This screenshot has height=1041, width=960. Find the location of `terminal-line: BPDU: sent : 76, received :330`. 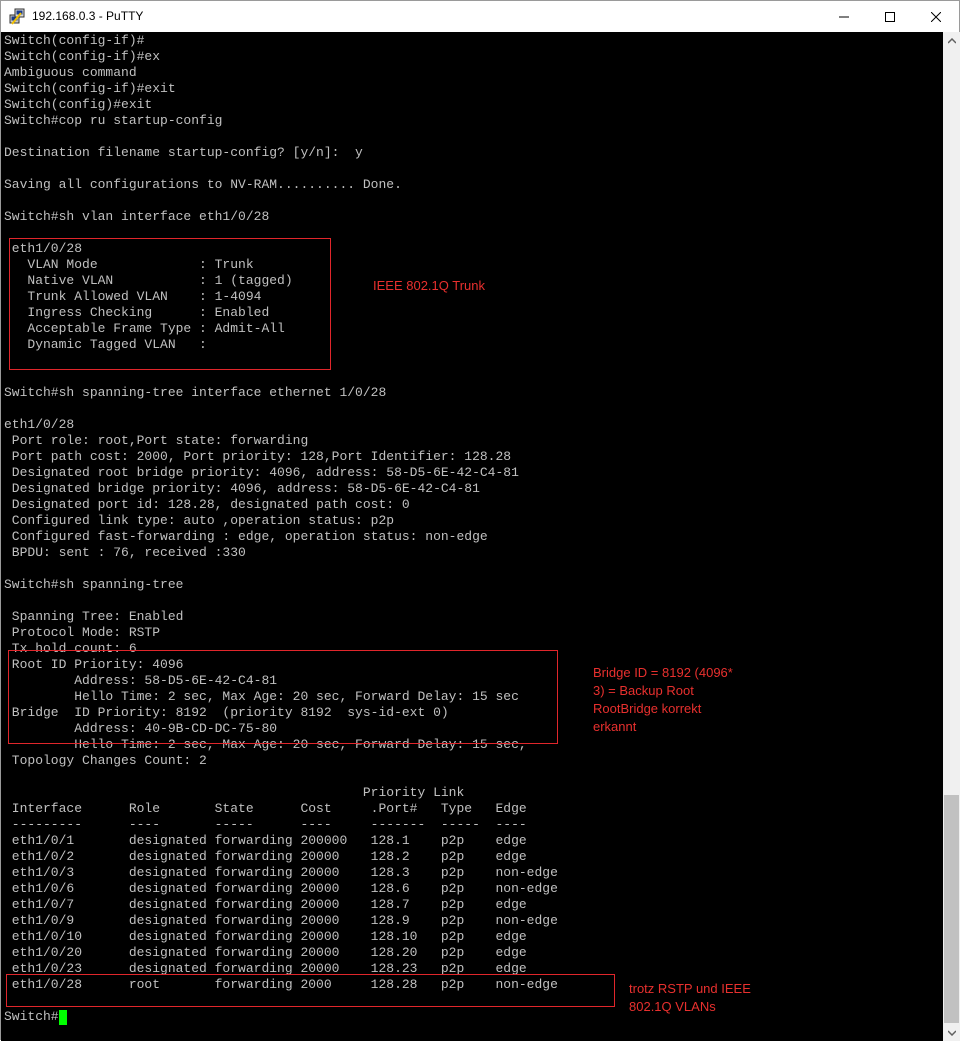

terminal-line: BPDU: sent : 76, received :330 is located at coordinates (125, 552).